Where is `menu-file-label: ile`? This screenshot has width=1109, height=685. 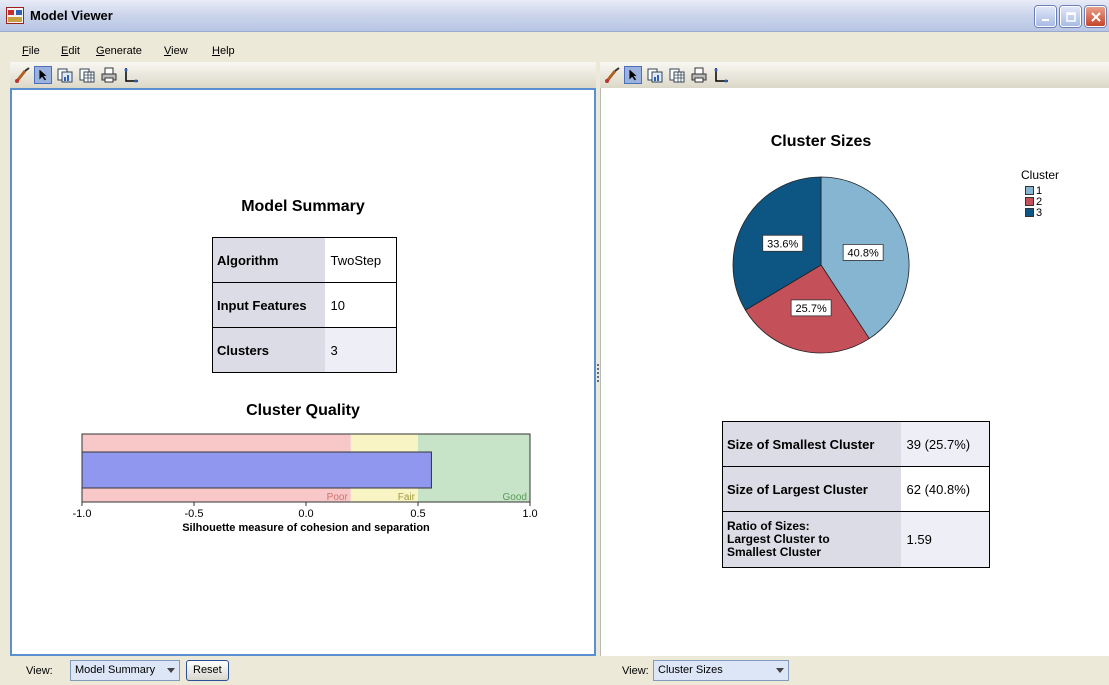
menu-file-label: ile is located at coordinates (34, 51).